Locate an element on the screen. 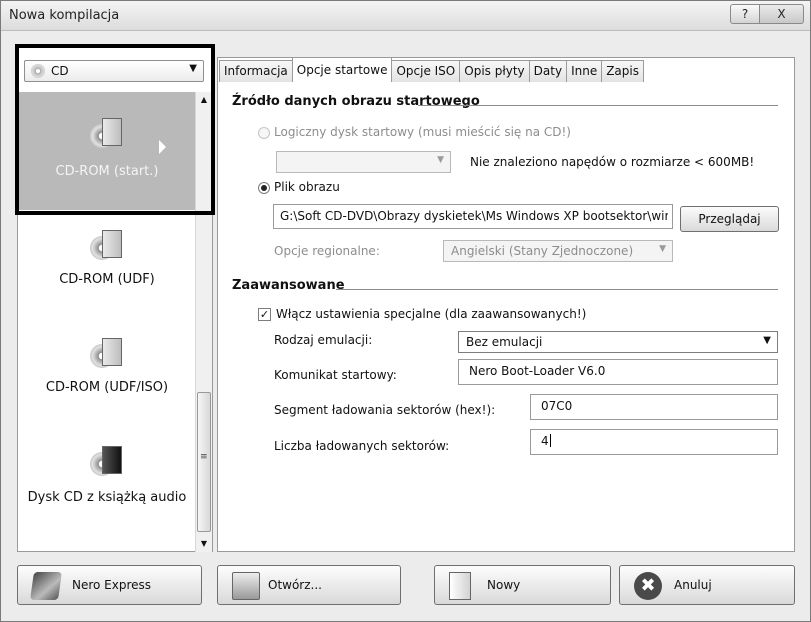 This screenshot has width=811, height=622. sectors-count-field: 4 is located at coordinates (654, 442).